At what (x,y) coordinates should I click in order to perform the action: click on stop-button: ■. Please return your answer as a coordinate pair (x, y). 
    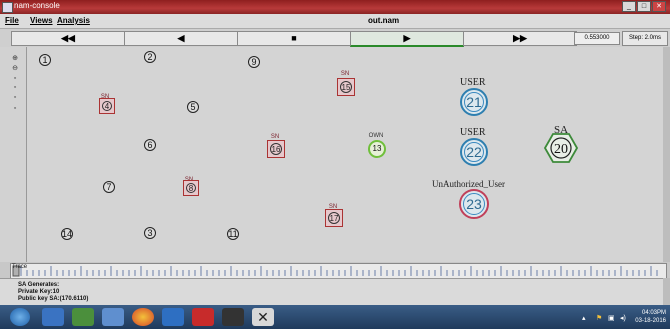
    Looking at the image, I should click on (294, 38).